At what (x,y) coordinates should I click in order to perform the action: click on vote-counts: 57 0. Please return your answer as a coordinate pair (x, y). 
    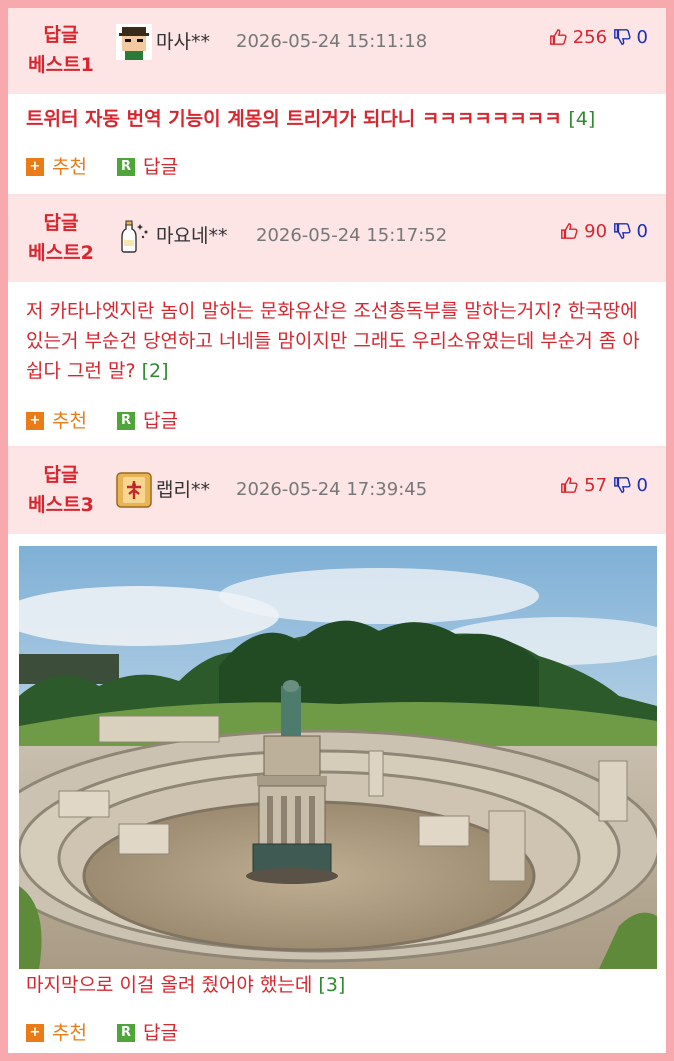
    Looking at the image, I should click on (604, 486).